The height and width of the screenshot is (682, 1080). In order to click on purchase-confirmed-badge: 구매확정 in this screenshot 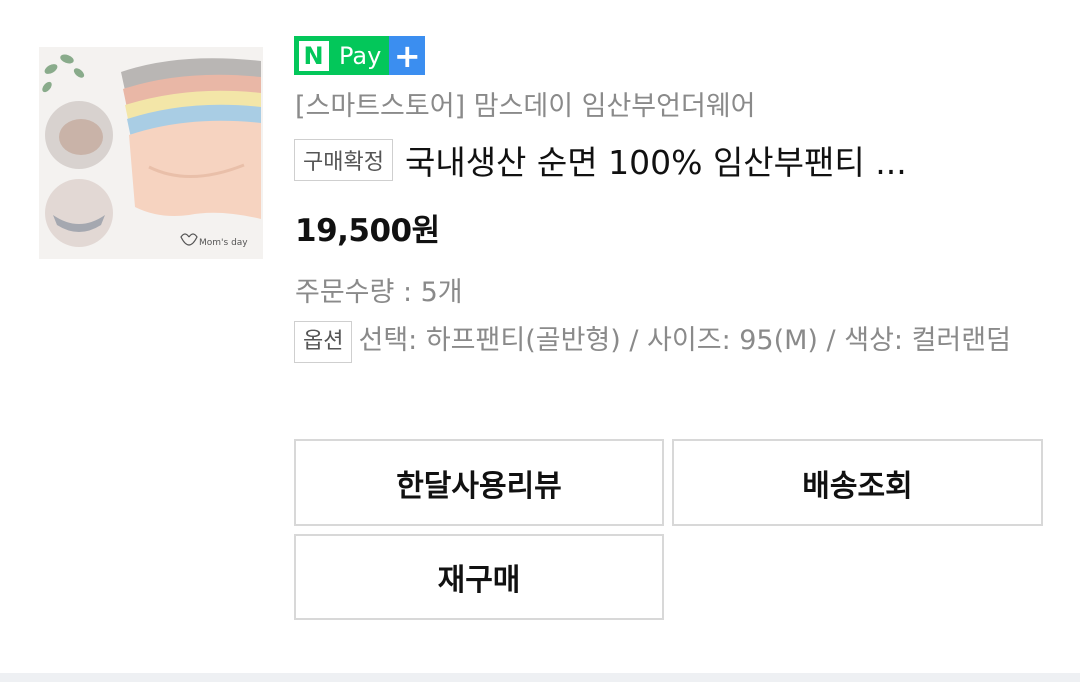, I will do `click(343, 160)`.